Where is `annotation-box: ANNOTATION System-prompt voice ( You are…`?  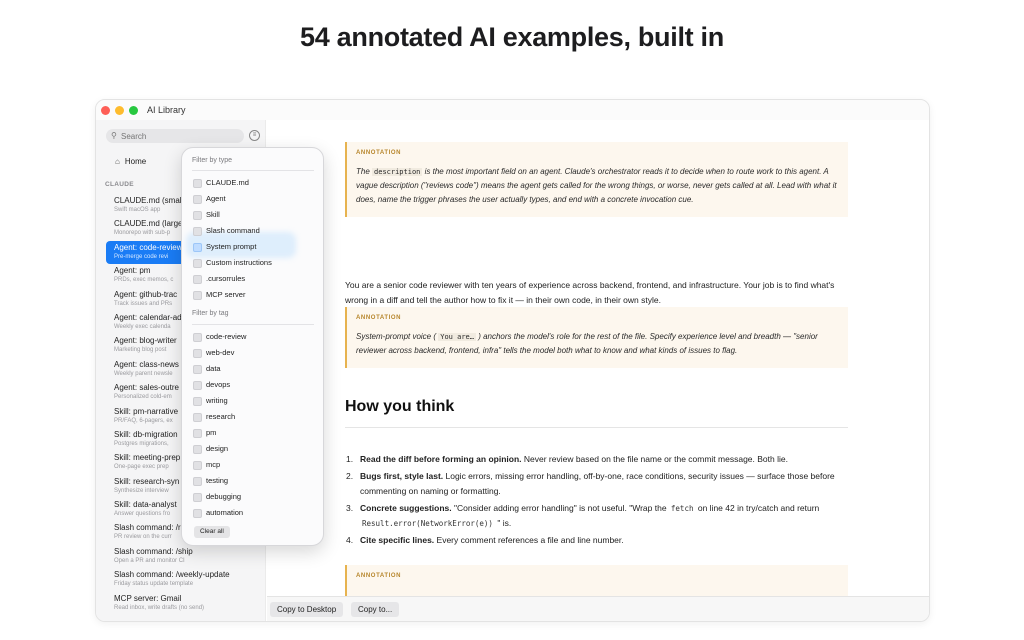
annotation-box: ANNOTATION System-prompt voice ( You are… is located at coordinates (596, 337).